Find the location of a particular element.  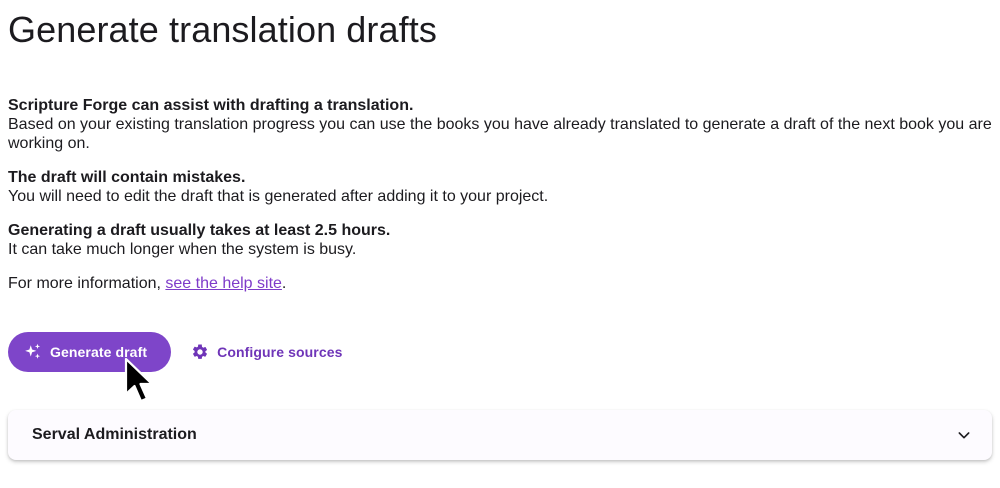

generate-draft-label: Generate draft is located at coordinates (99, 352).